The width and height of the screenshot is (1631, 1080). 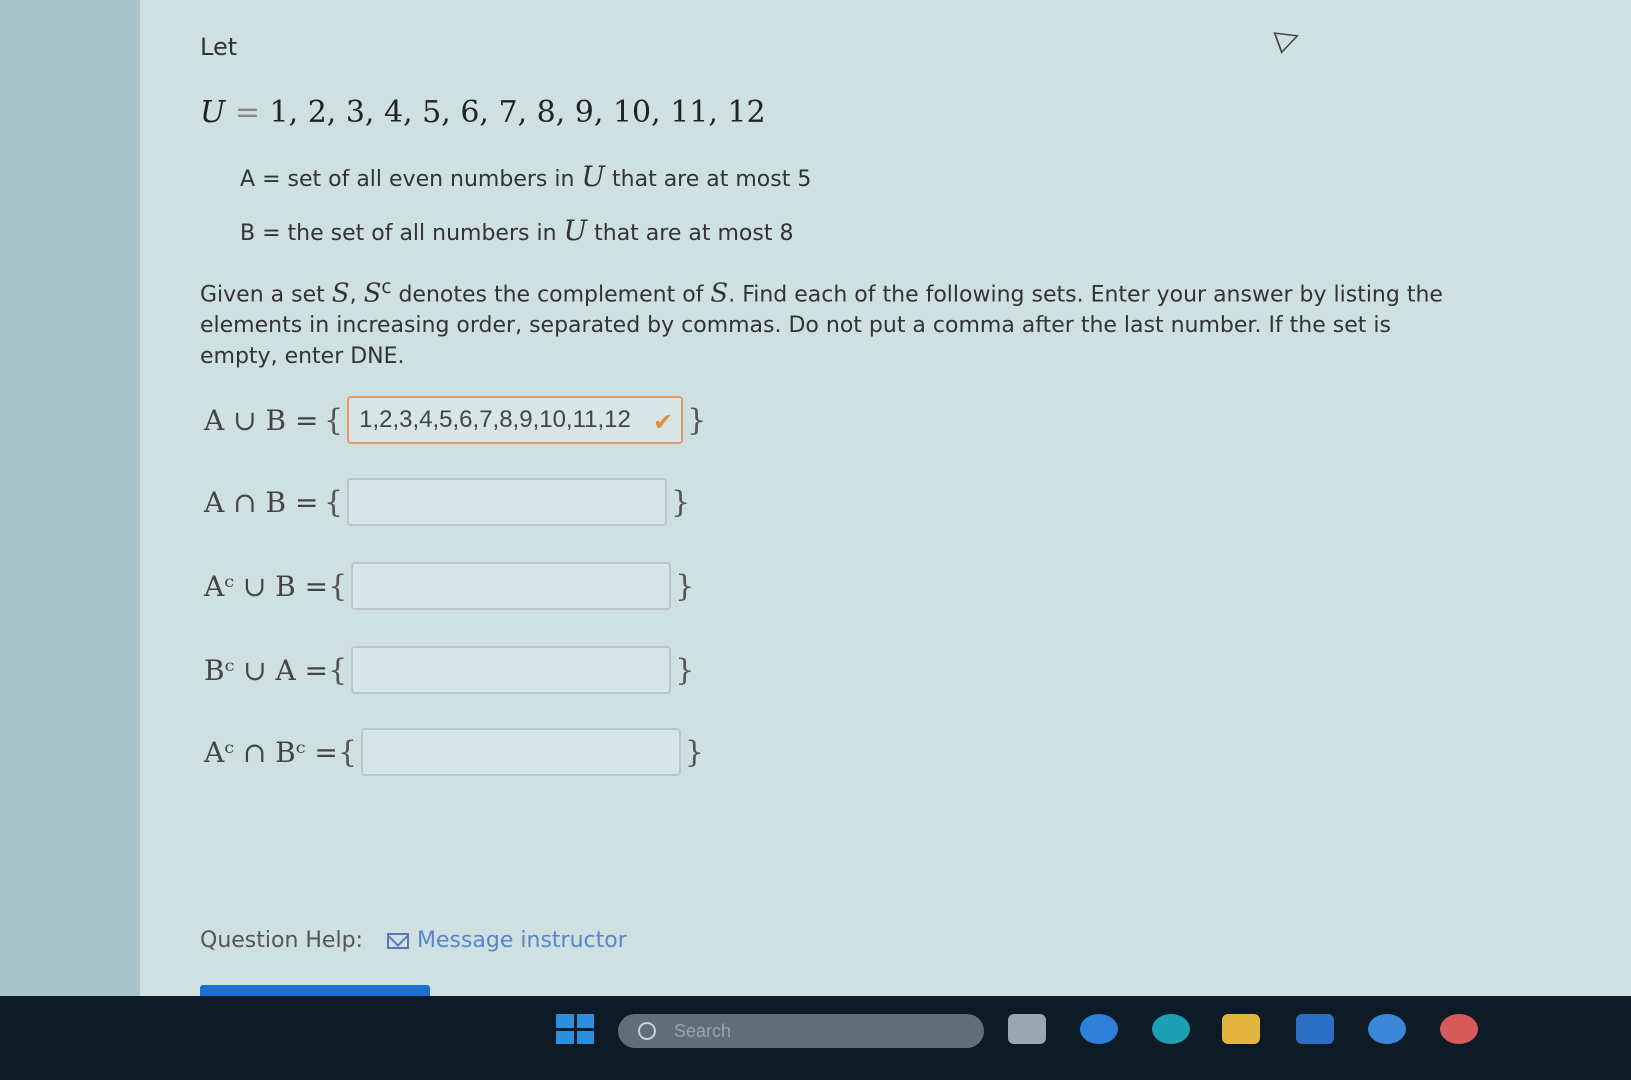 I want to click on answer-row-ac-union-b: Aᶜ ∪ B = { }, so click(x=449, y=586).